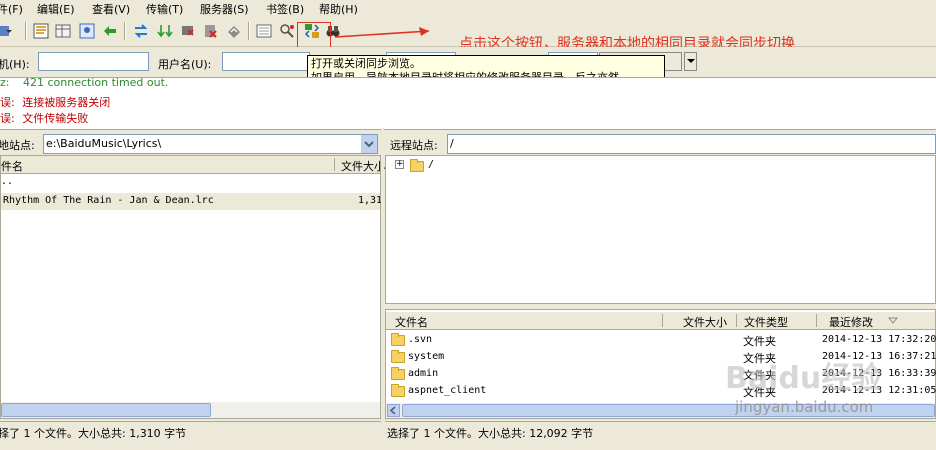 The height and width of the screenshot is (450, 936). Describe the element at coordinates (766, 322) in the screenshot. I see `remote-col-type: 文件类型` at that location.